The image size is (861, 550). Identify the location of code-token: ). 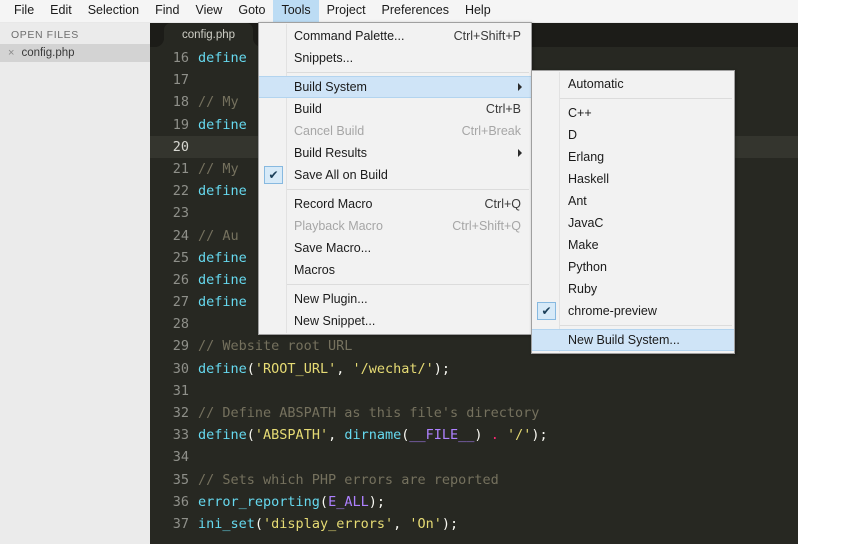
(482, 435).